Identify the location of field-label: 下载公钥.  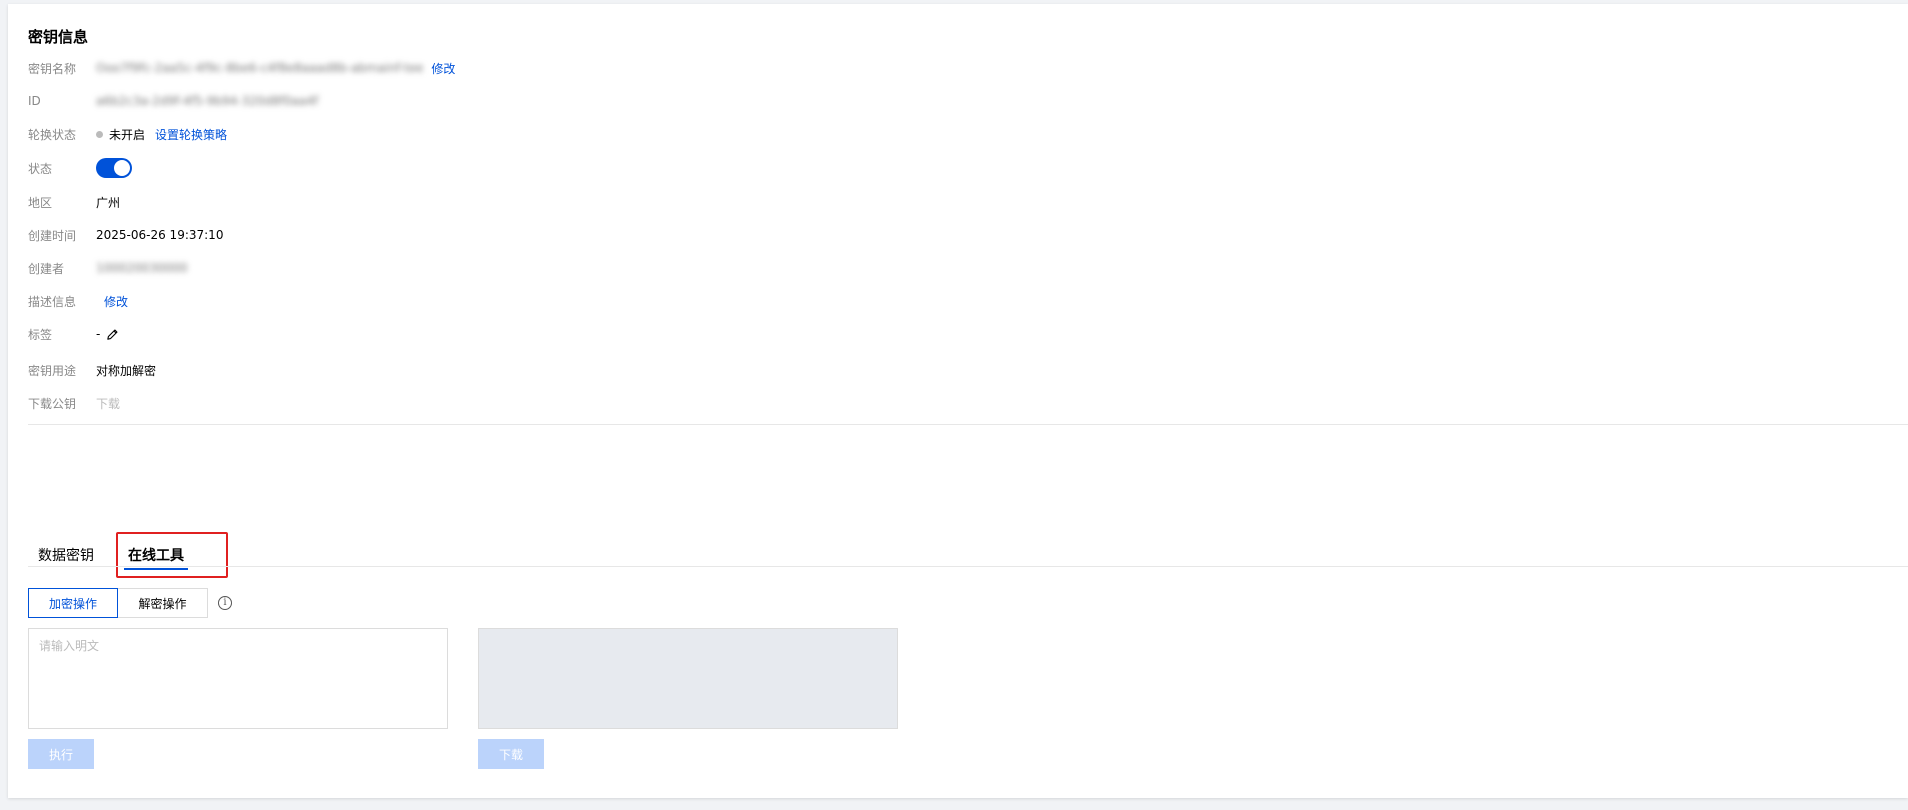
(52, 403).